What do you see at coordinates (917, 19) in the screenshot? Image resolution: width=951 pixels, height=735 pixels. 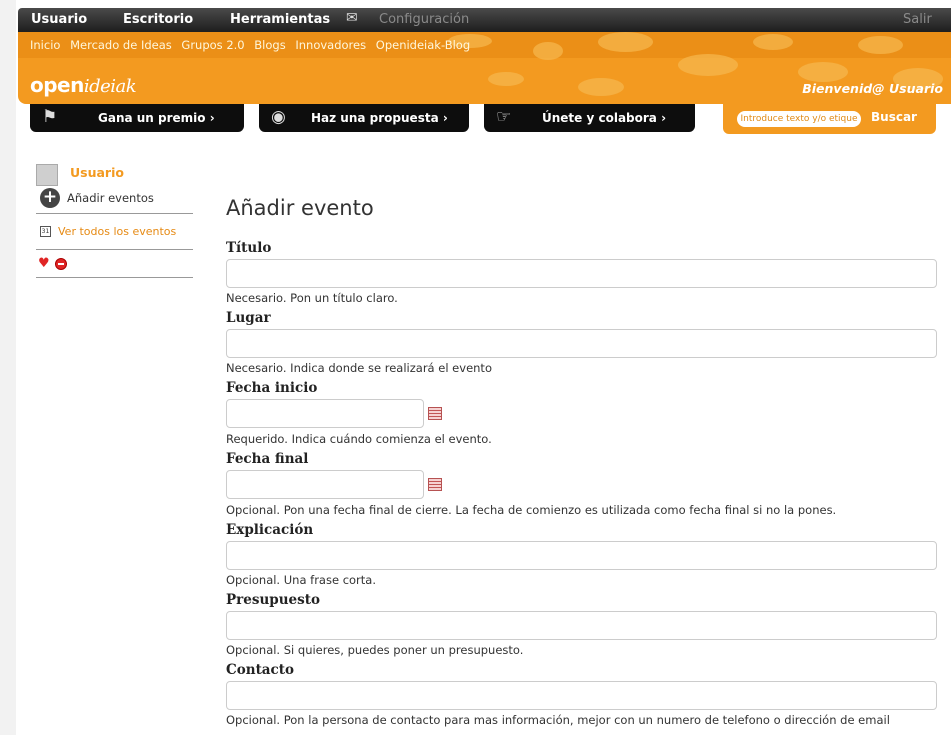 I see `logout-link: Salir` at bounding box center [917, 19].